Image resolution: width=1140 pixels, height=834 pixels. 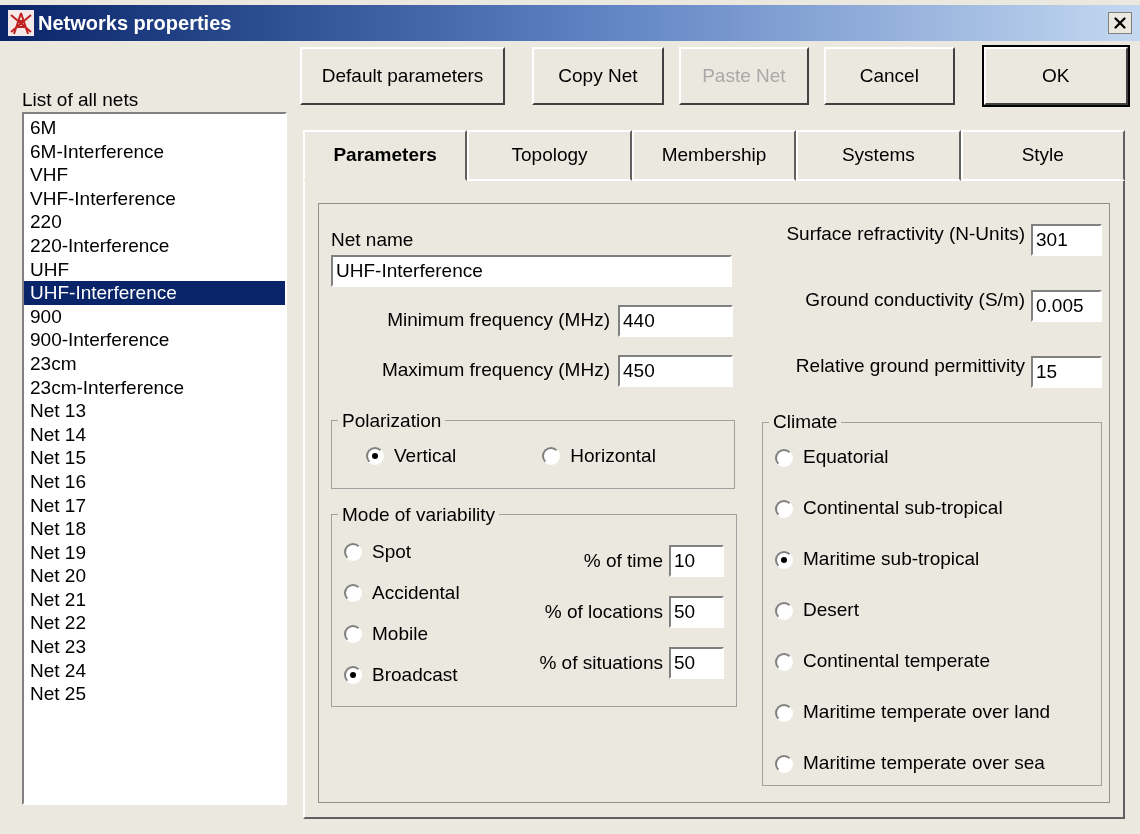 I want to click on list-item: Net 19, so click(x=154, y=552).